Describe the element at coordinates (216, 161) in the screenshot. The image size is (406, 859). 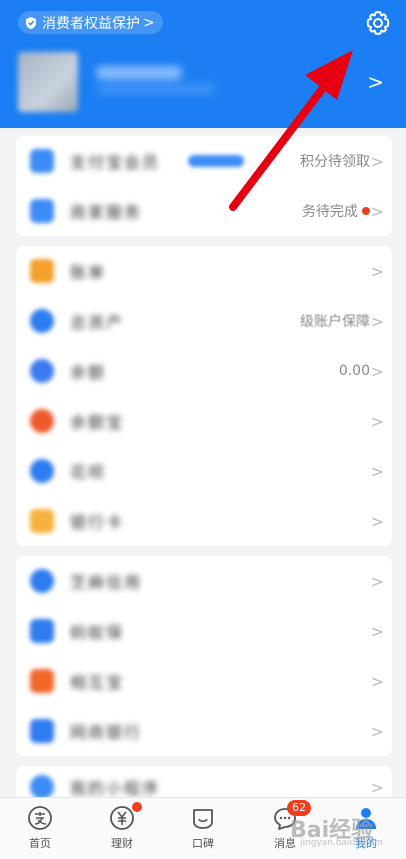
I see `vip-badge` at that location.